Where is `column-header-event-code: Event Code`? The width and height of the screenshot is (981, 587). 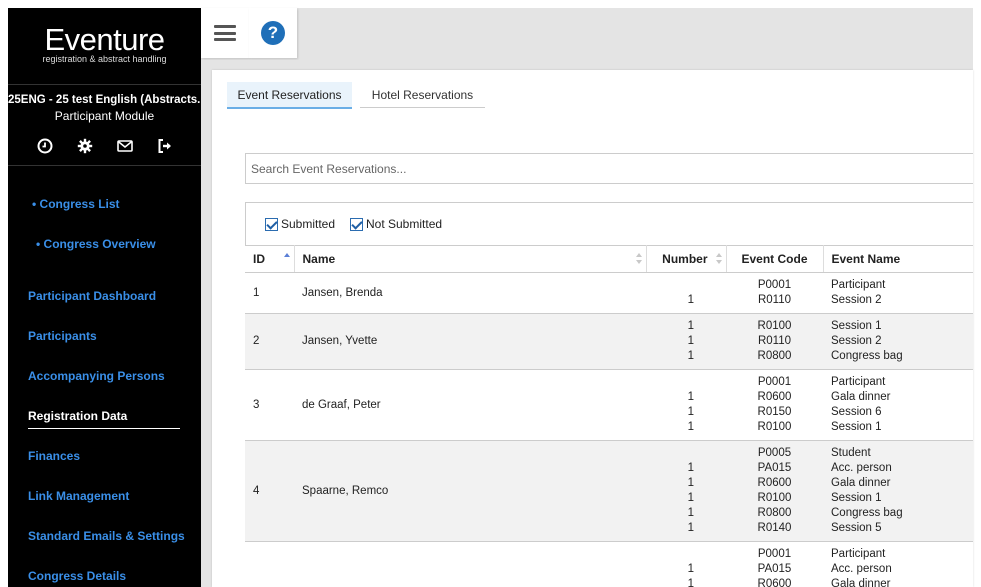 column-header-event-code: Event Code is located at coordinates (775, 259).